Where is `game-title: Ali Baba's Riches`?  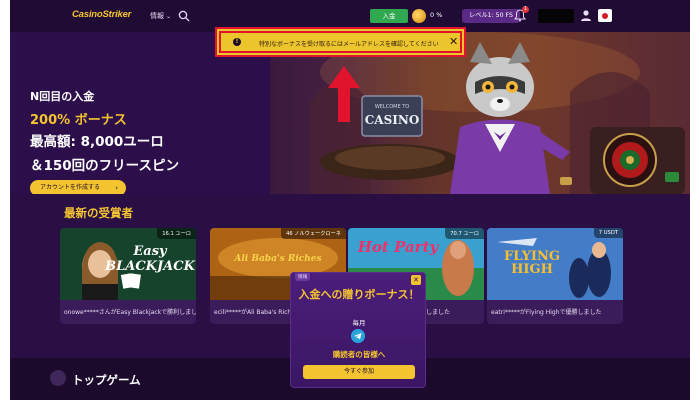 game-title: Ali Baba's Riches is located at coordinates (278, 259).